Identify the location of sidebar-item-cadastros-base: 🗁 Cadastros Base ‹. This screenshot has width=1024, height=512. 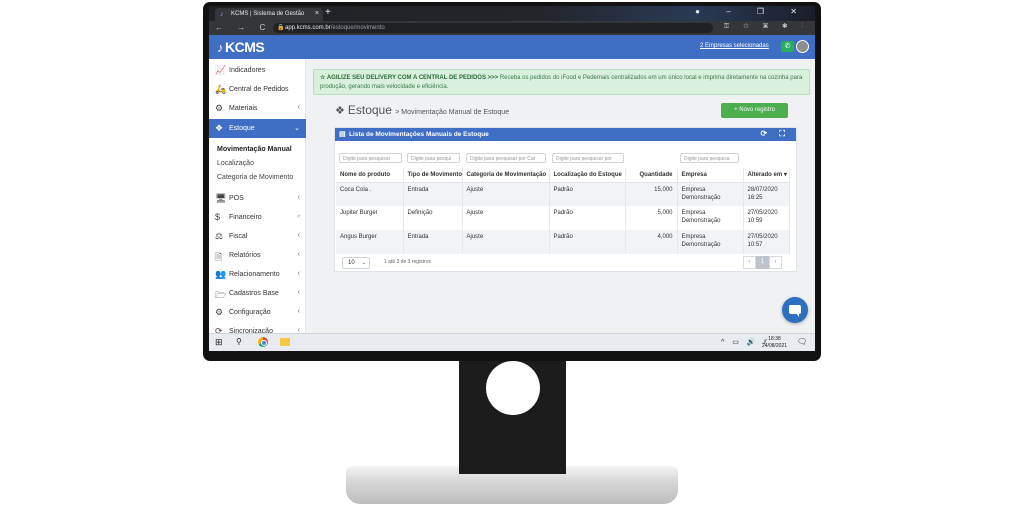
(257, 293).